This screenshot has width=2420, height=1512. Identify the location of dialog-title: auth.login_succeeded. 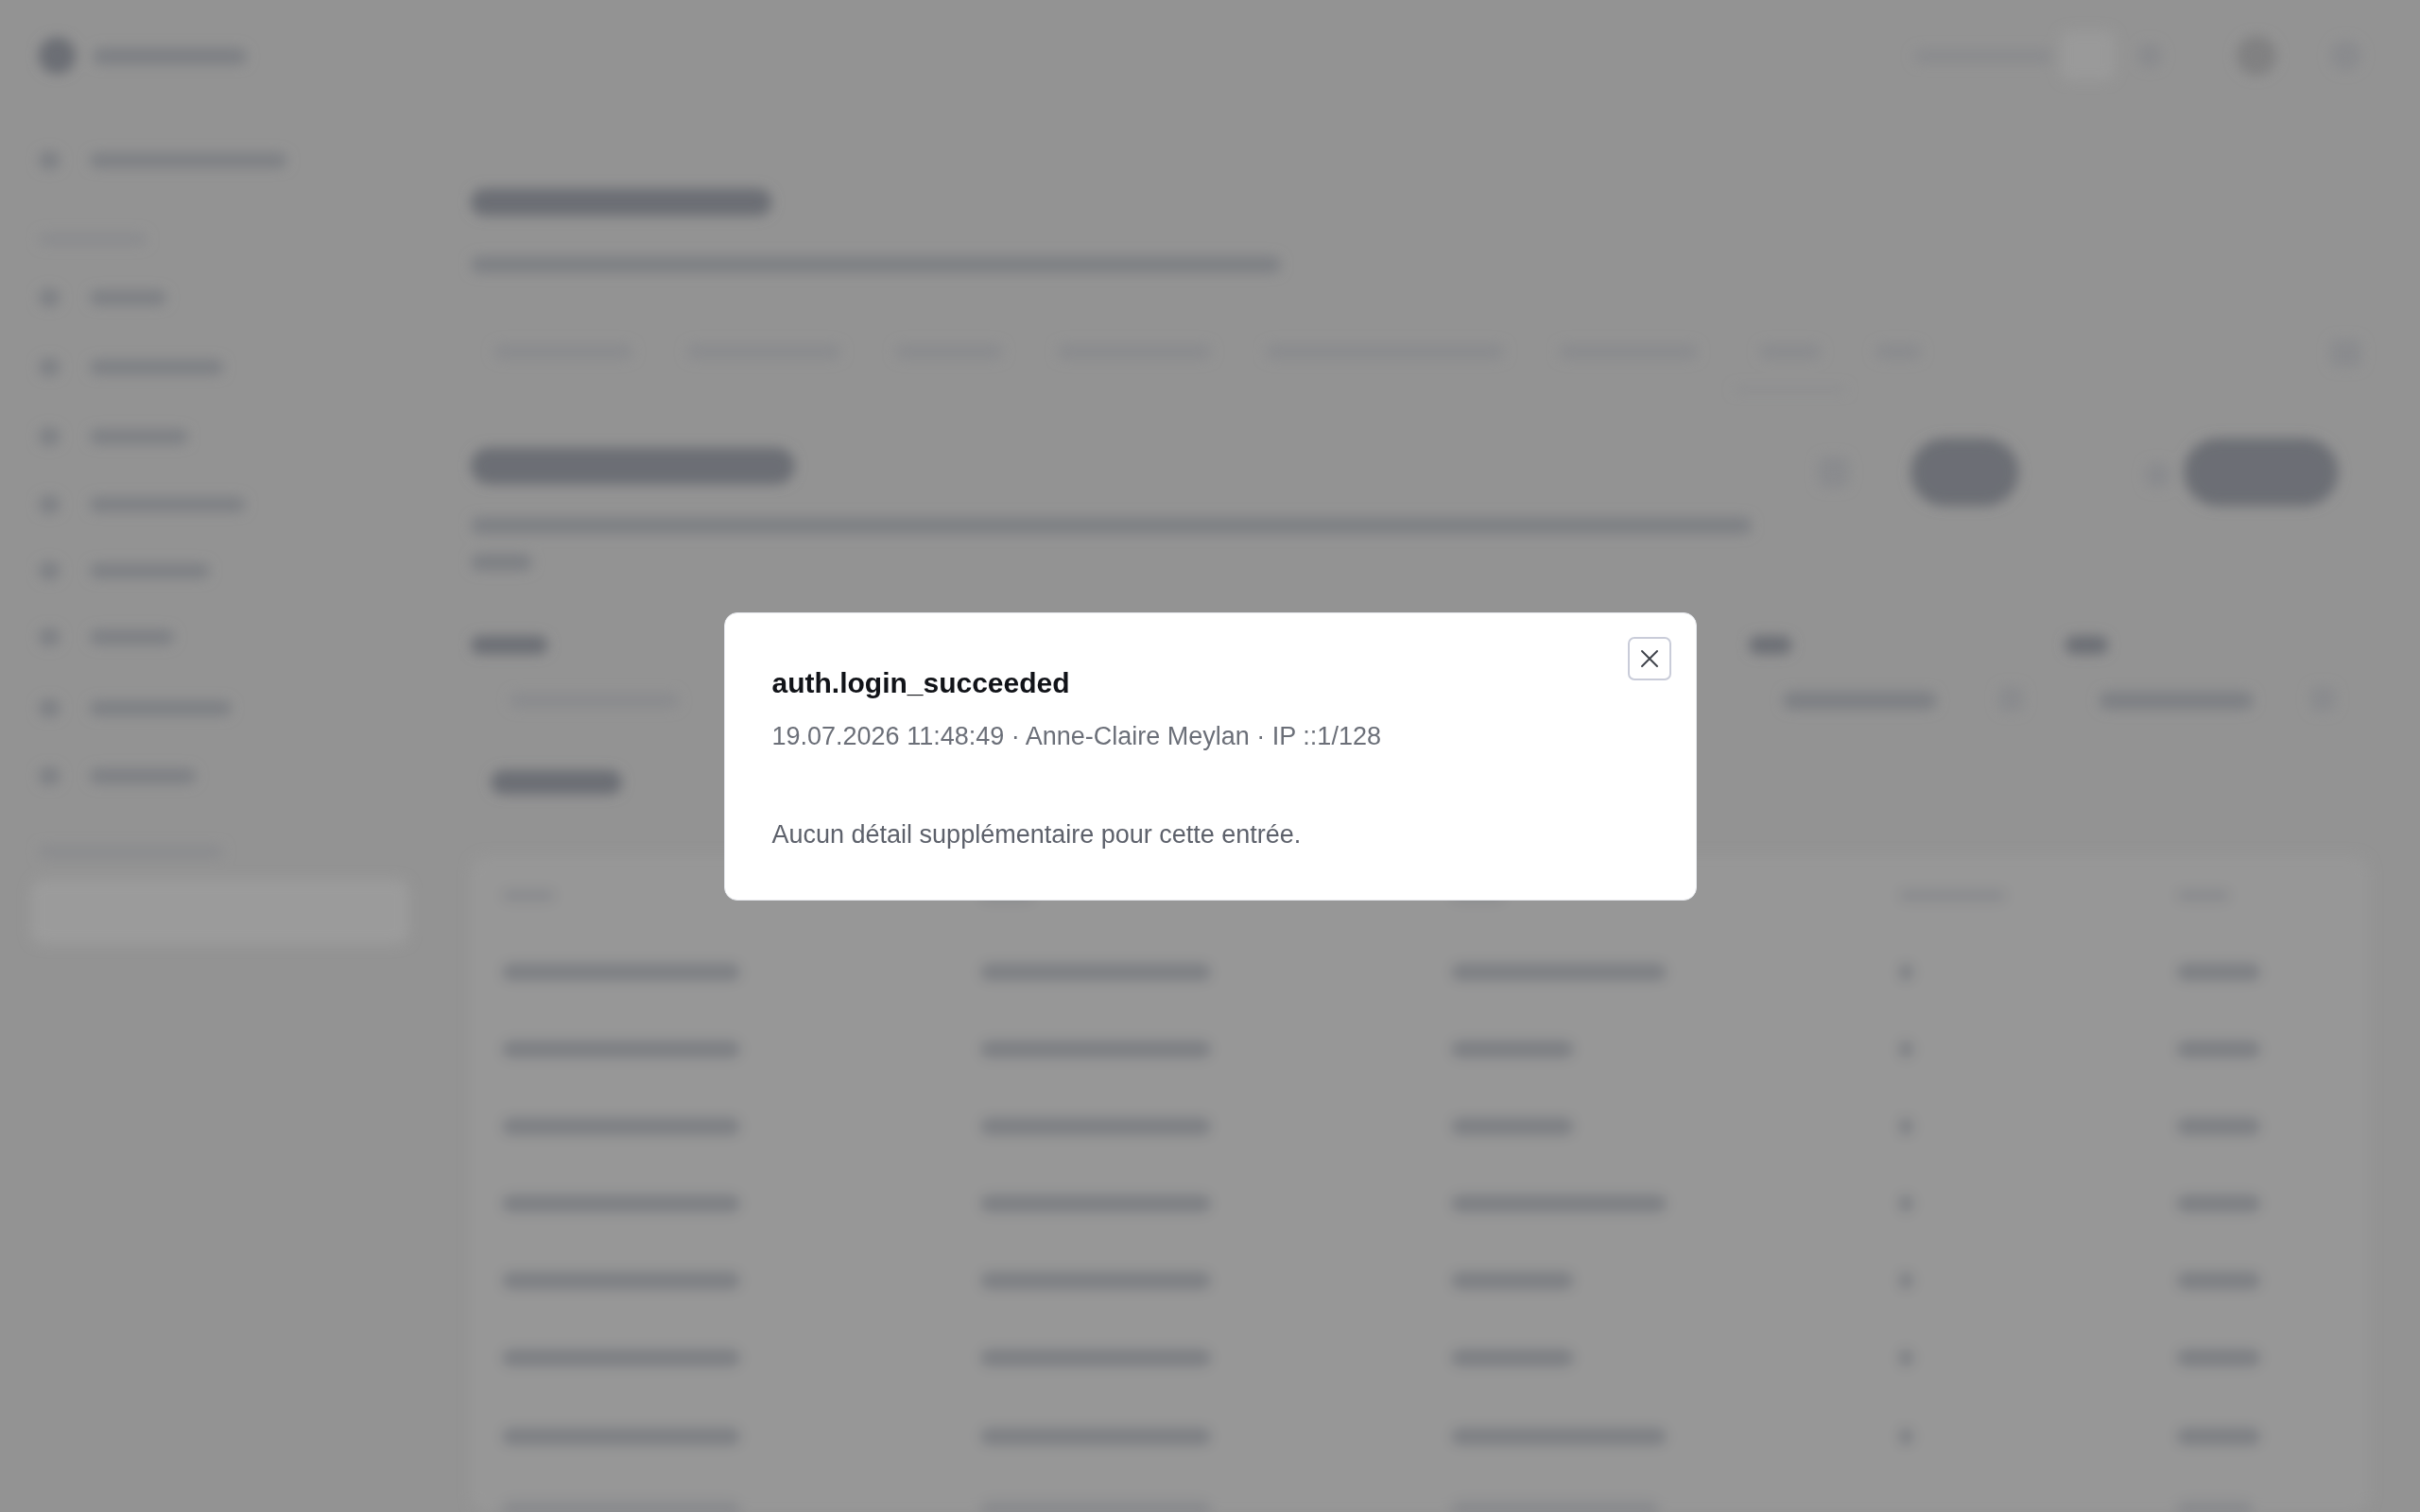
(921, 682).